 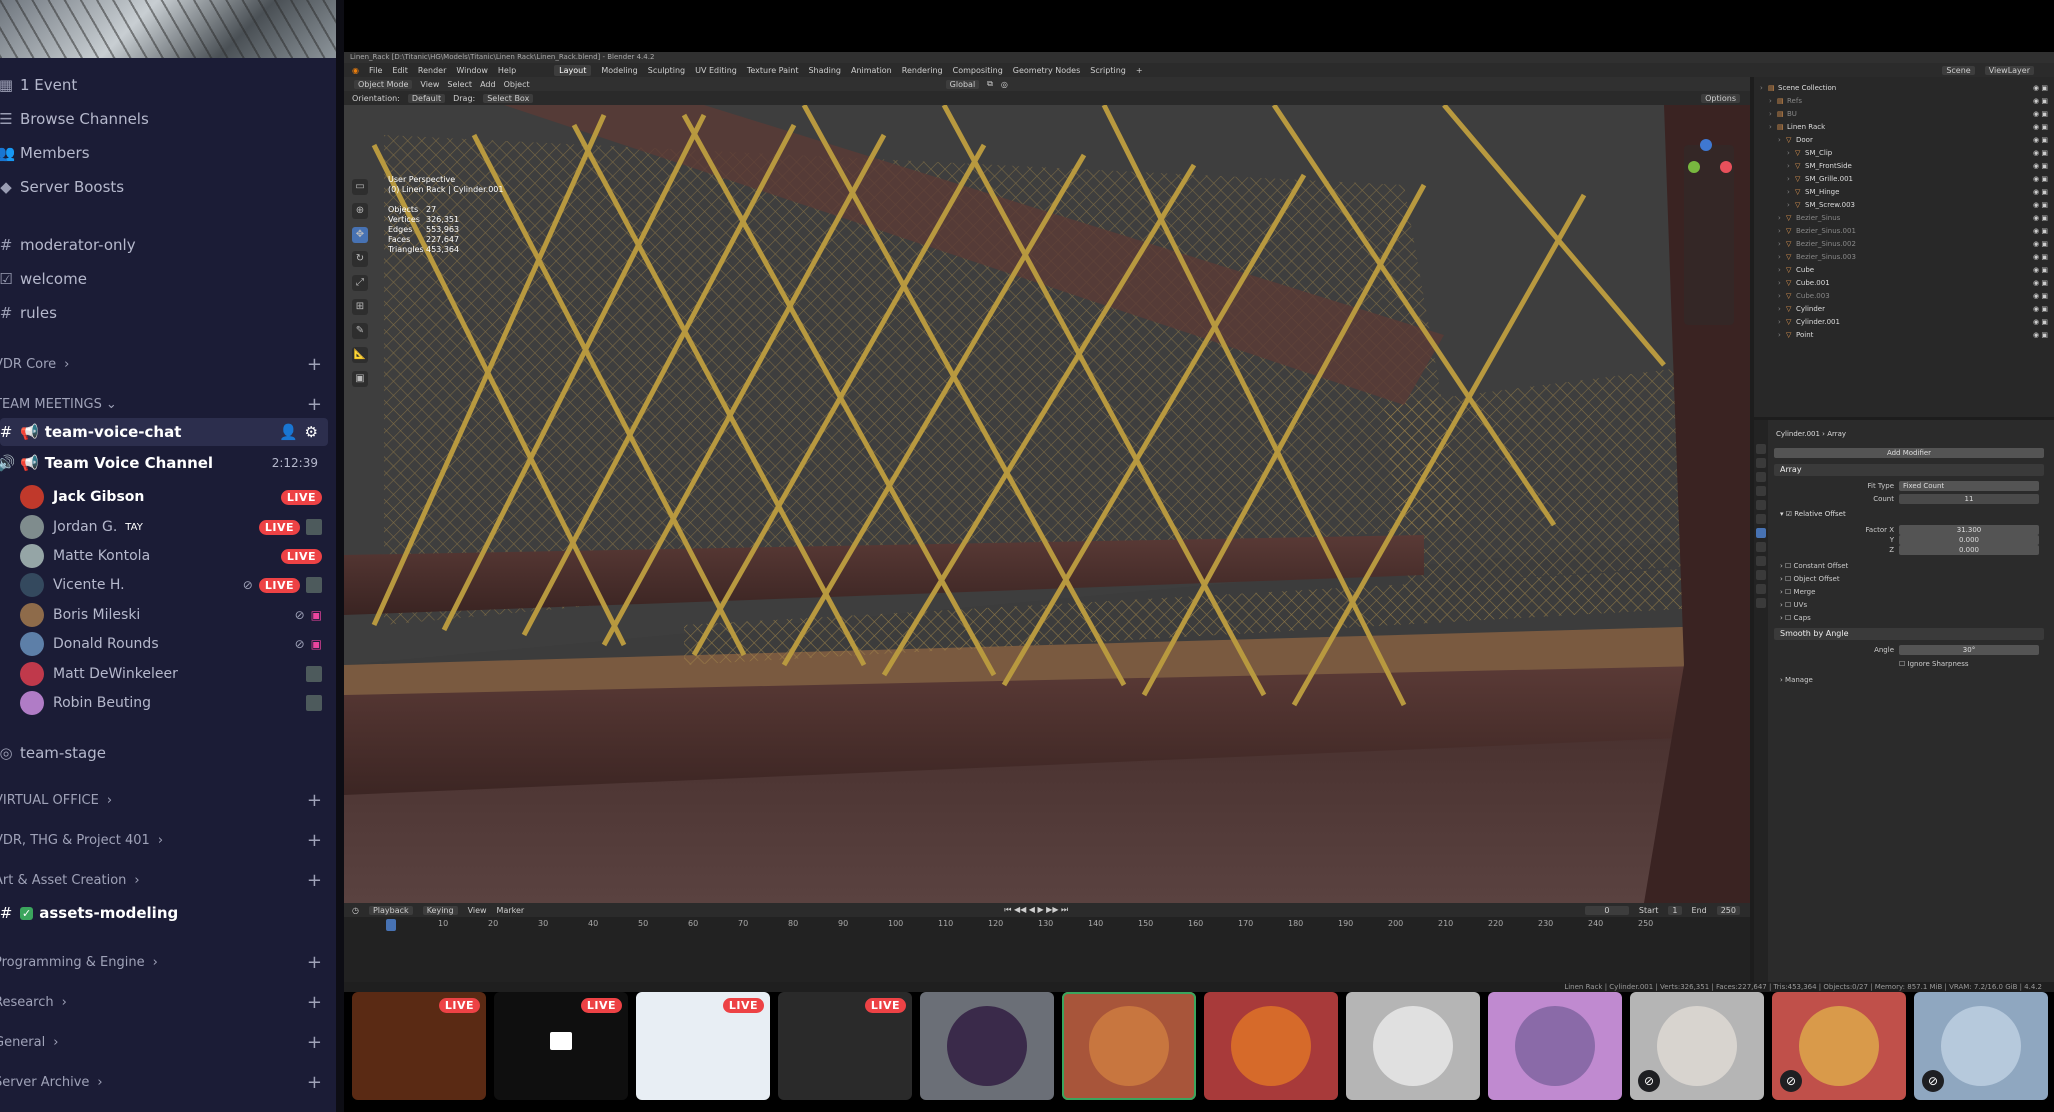 What do you see at coordinates (1904, 308) in the screenshot?
I see `outliner-item: › ▽ Cylinder ◉ ▣` at bounding box center [1904, 308].